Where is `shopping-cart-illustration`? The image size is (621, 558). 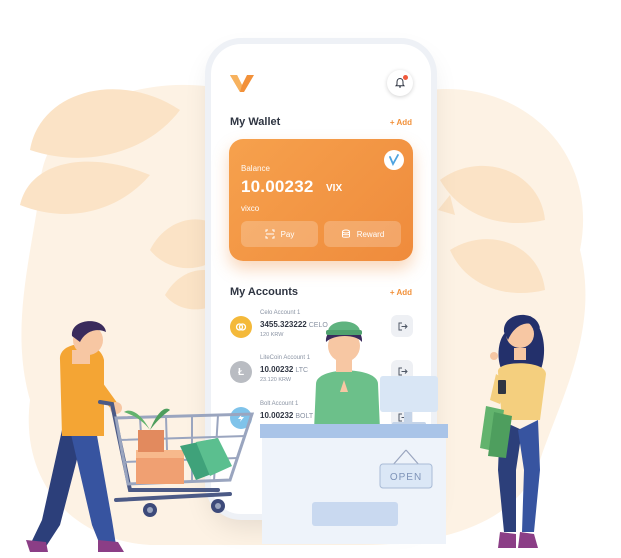 shopping-cart-illustration is located at coordinates (176, 458).